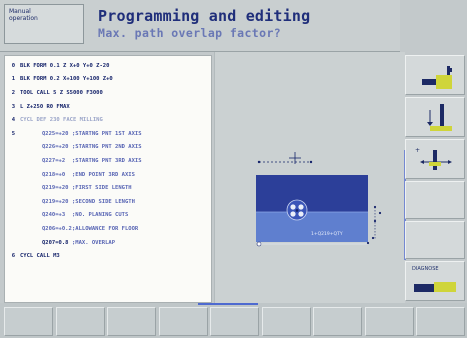 The width and height of the screenshot is (467, 338). Describe the element at coordinates (108, 93) in the screenshot. I see `program-line: 2 TOOL CALL 5 Z S5000 F3000` at that location.